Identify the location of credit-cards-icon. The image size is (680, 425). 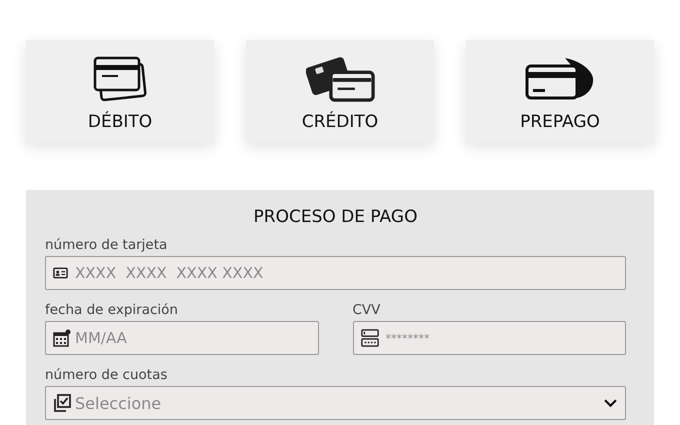
(340, 79).